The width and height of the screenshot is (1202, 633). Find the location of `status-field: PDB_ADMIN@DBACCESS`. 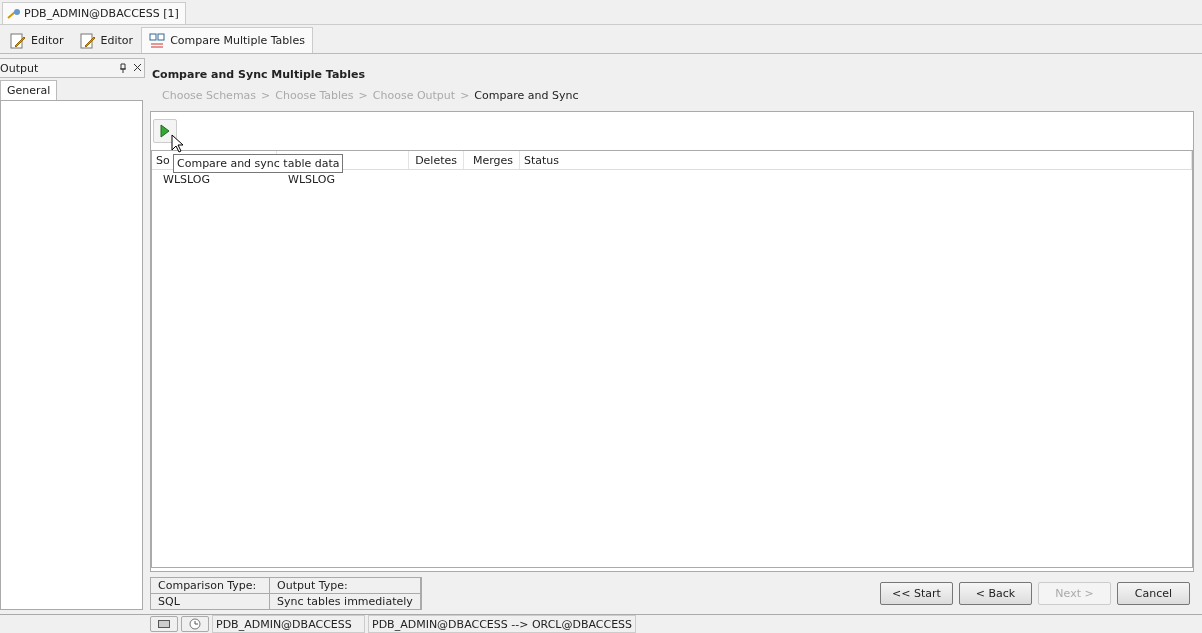

status-field: PDB_ADMIN@DBACCESS is located at coordinates (288, 624).